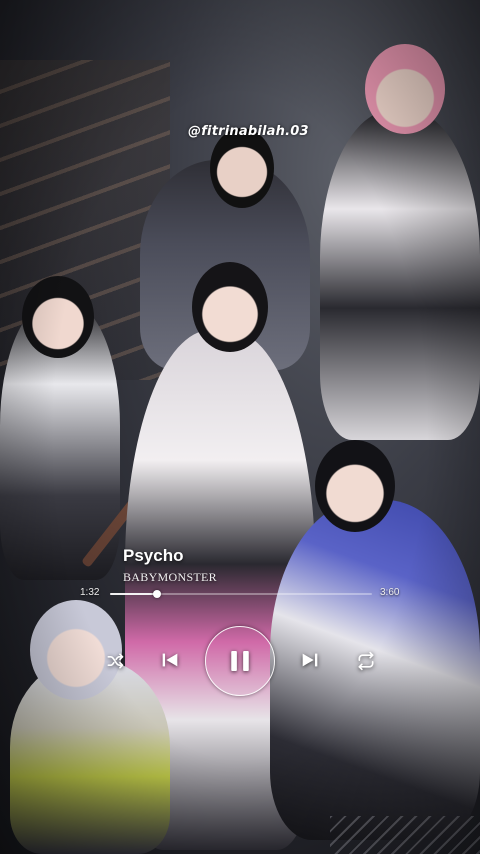 This screenshot has width=480, height=854. I want to click on repeat-button, so click(366, 661).